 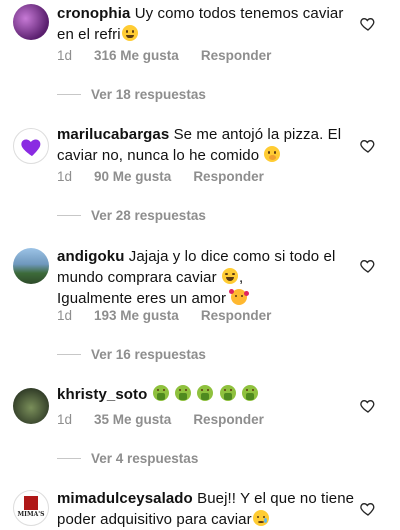 What do you see at coordinates (113, 134) in the screenshot?
I see `username: marilucabargas` at bounding box center [113, 134].